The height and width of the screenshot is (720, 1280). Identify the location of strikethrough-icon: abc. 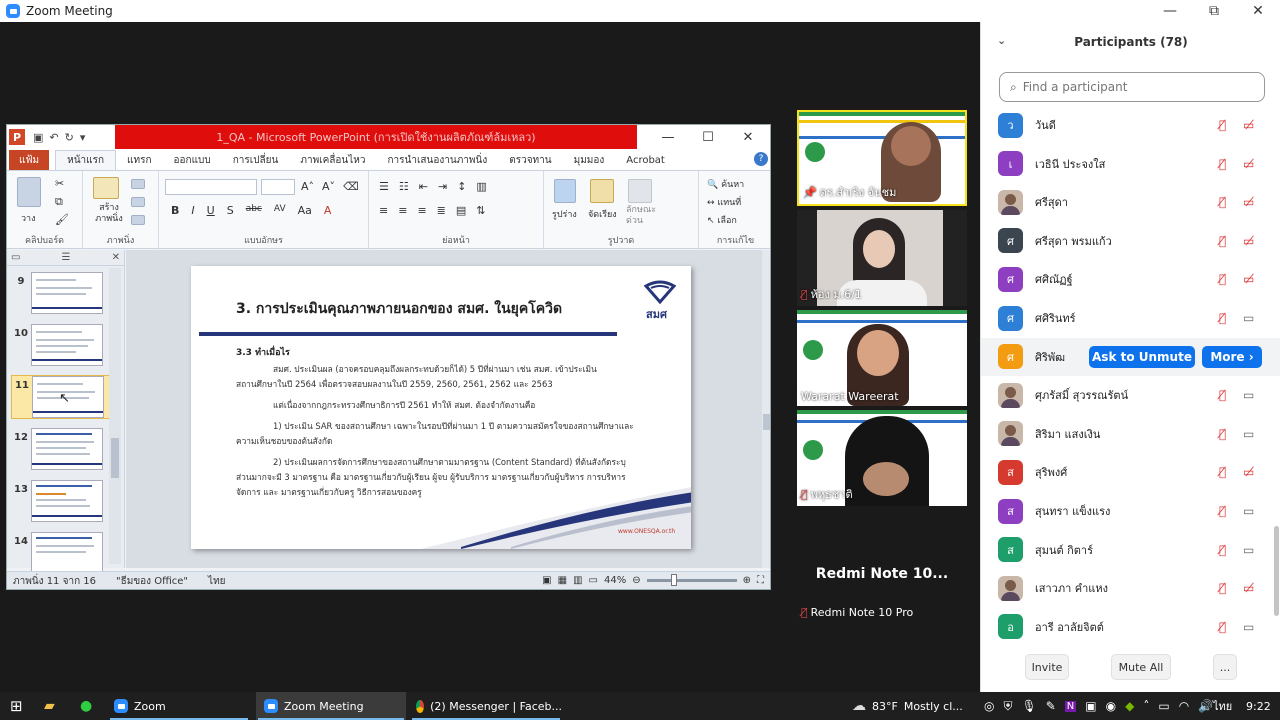
(254, 210).